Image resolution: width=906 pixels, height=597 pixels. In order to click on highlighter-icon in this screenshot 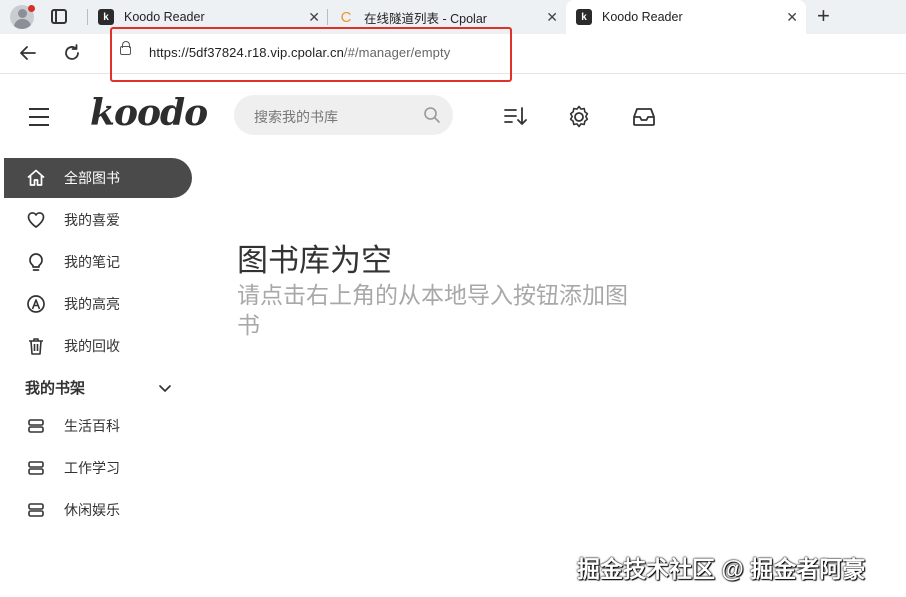, I will do `click(36, 304)`.